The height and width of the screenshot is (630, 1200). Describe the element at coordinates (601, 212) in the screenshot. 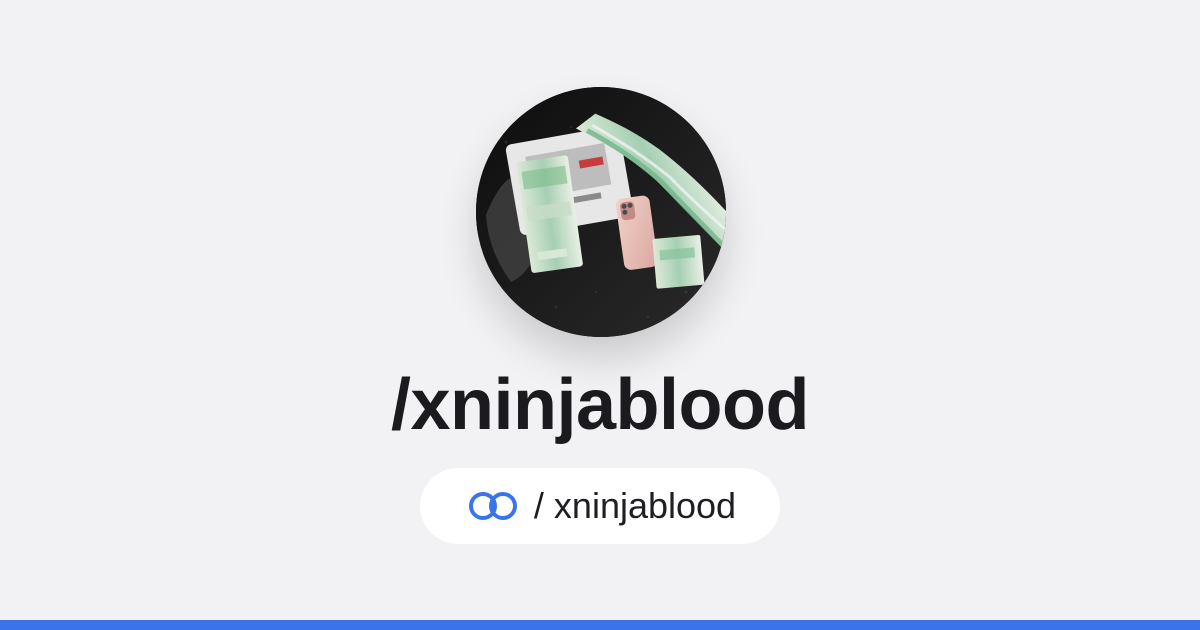

I see `avatar` at that location.